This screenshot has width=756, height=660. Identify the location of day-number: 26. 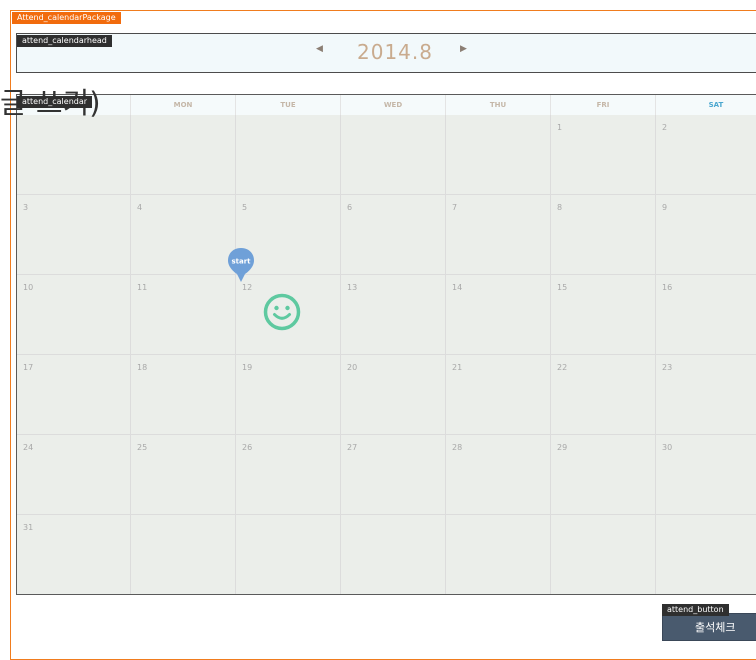
(247, 447).